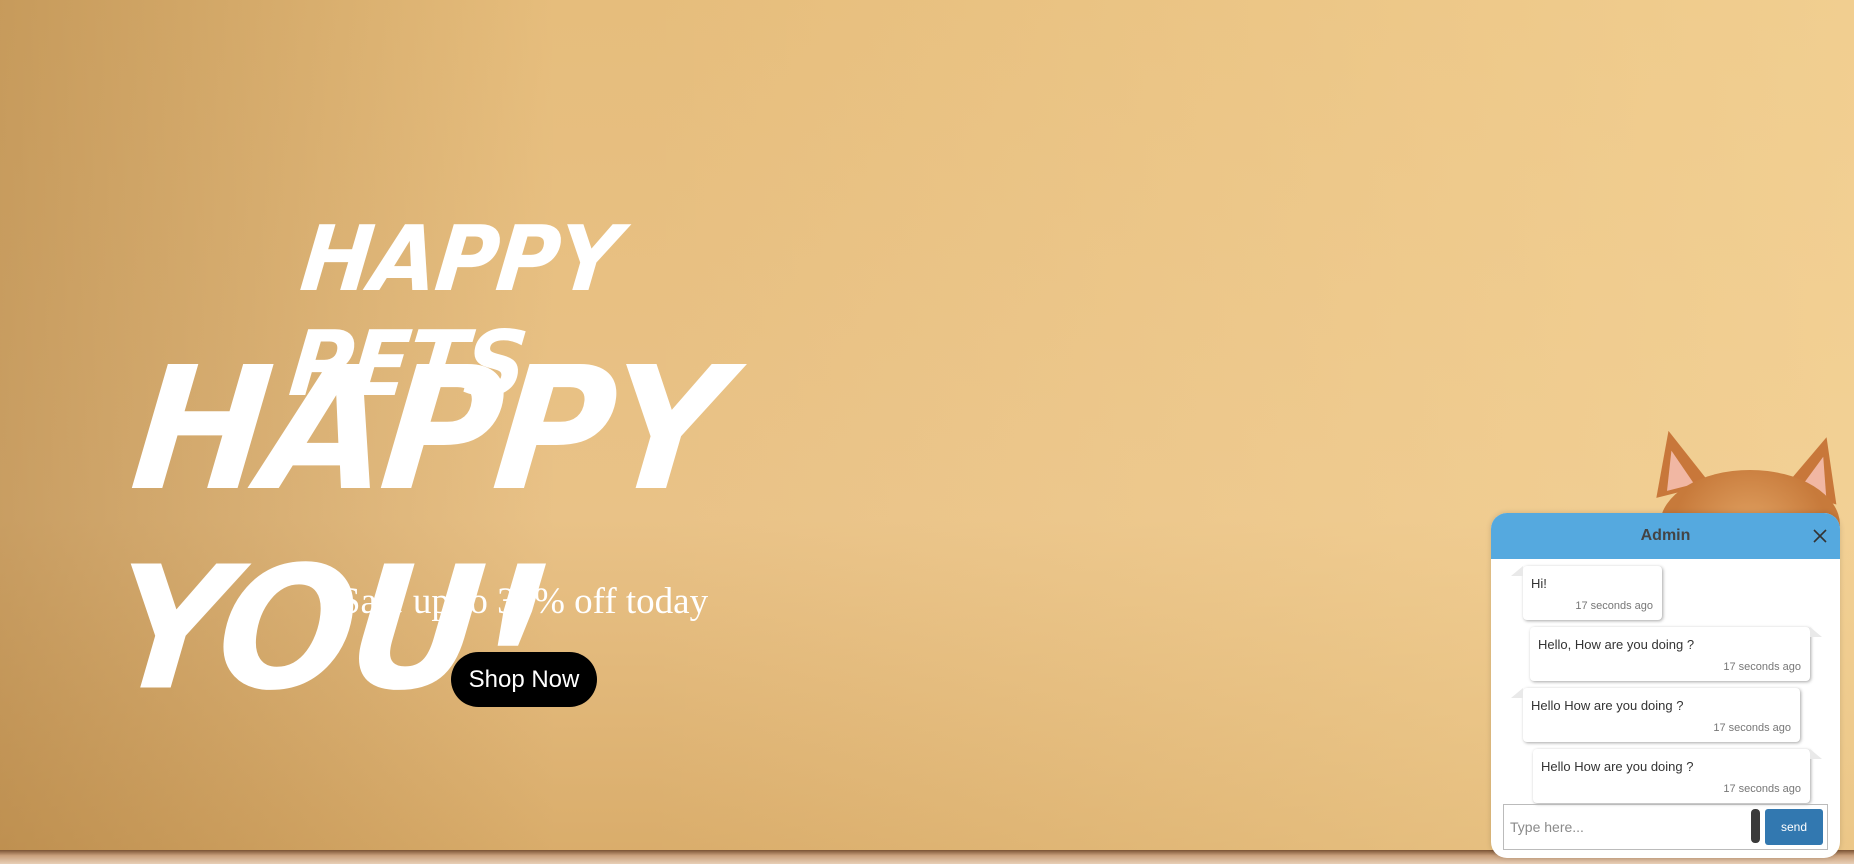  What do you see at coordinates (524, 679) in the screenshot?
I see `shop-now-button: Shop Now` at bounding box center [524, 679].